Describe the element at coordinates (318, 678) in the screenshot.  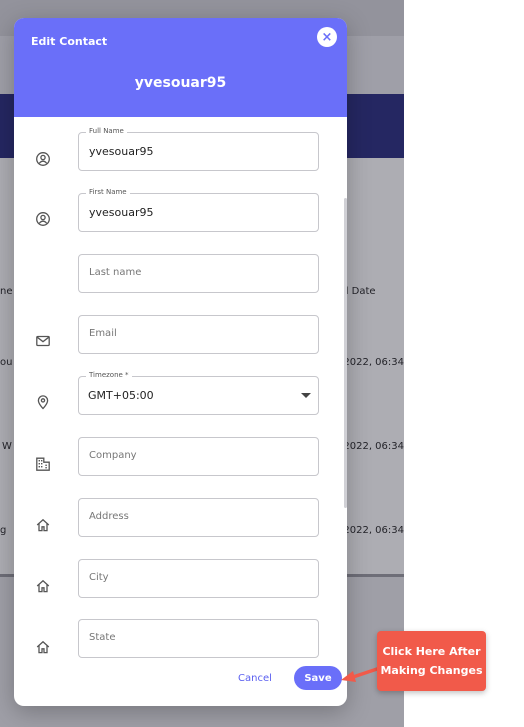
I see `save-button: Save` at that location.